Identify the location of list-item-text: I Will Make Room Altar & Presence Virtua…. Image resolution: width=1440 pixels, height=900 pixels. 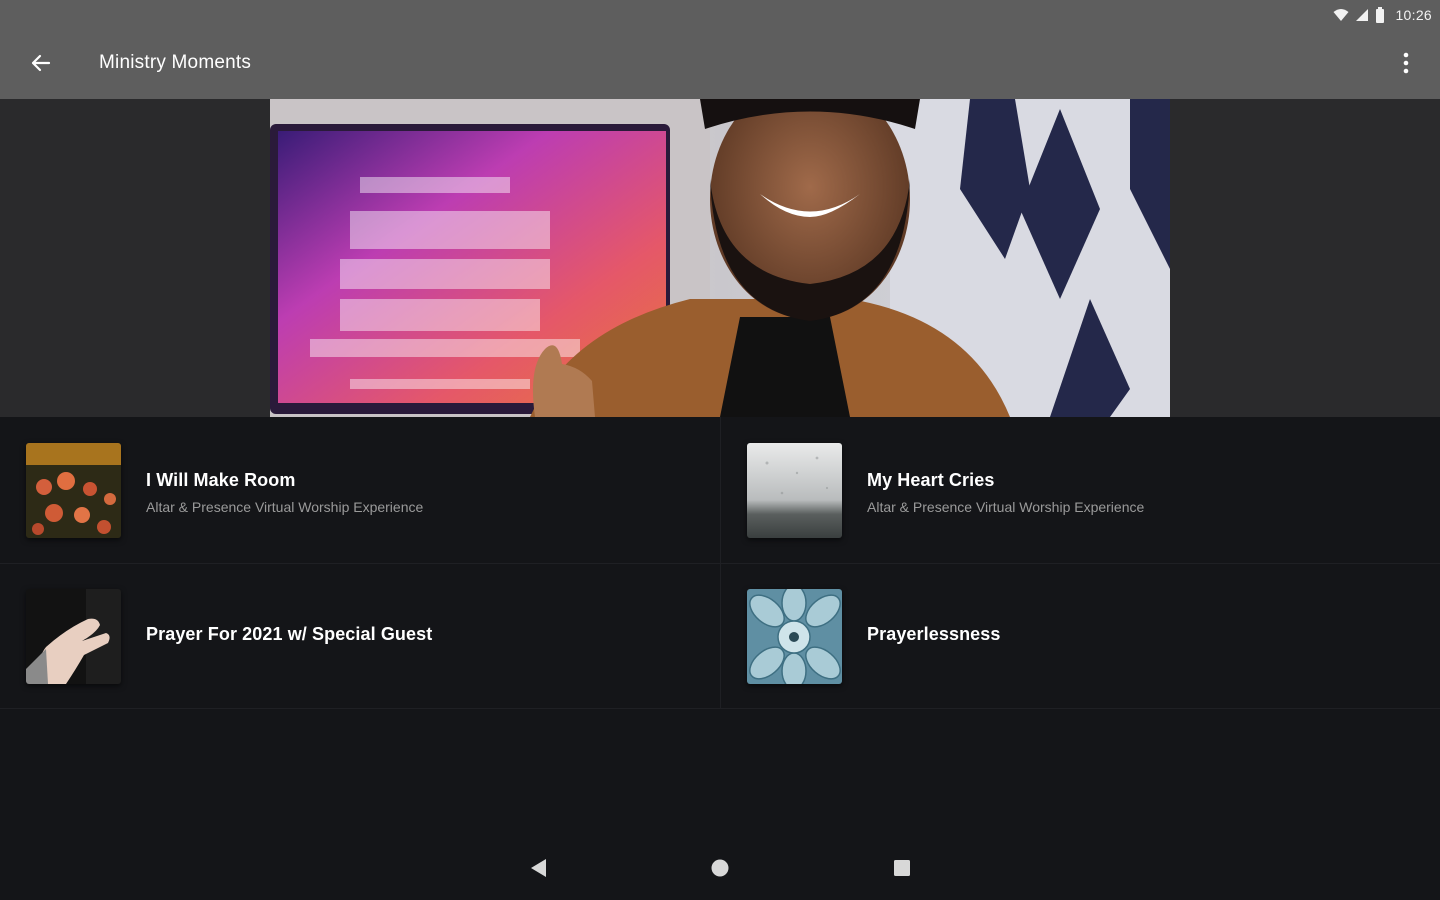
(284, 492).